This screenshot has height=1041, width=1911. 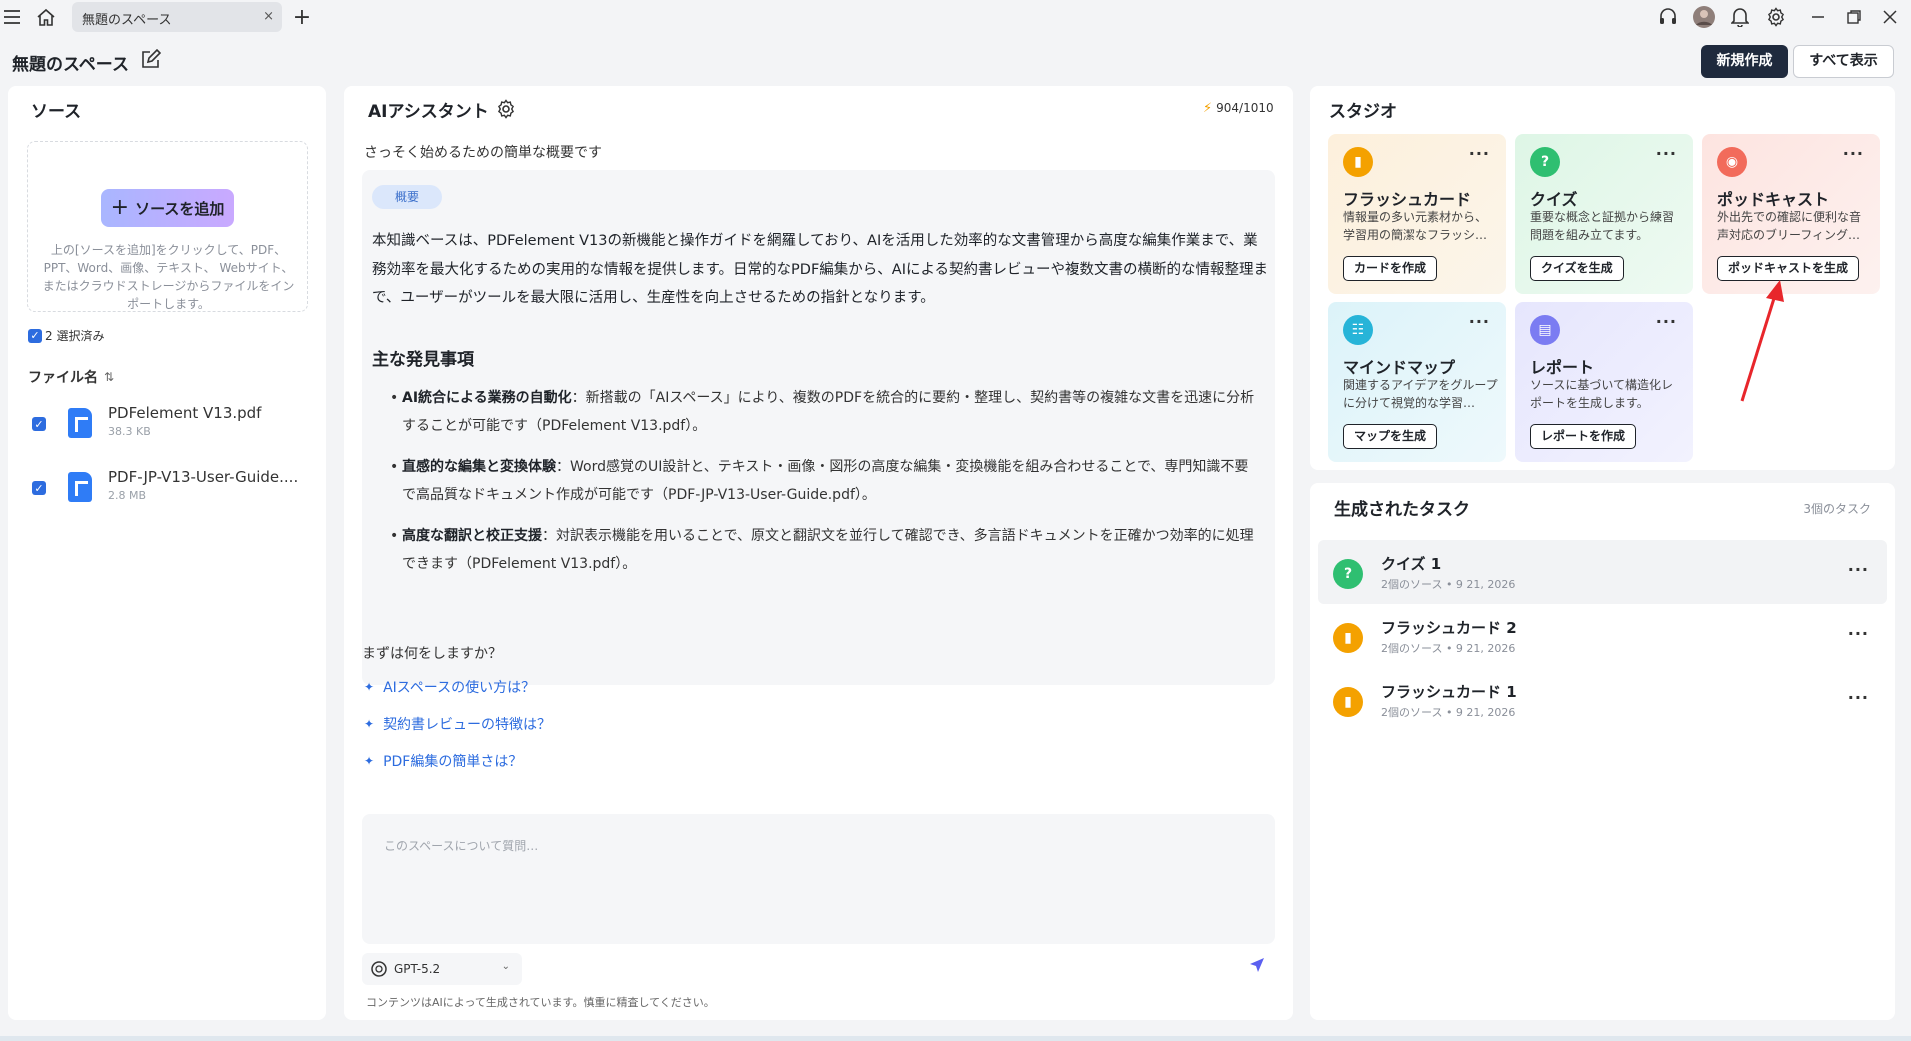 What do you see at coordinates (268, 16) in the screenshot?
I see `tab-close-icon: ×` at bounding box center [268, 16].